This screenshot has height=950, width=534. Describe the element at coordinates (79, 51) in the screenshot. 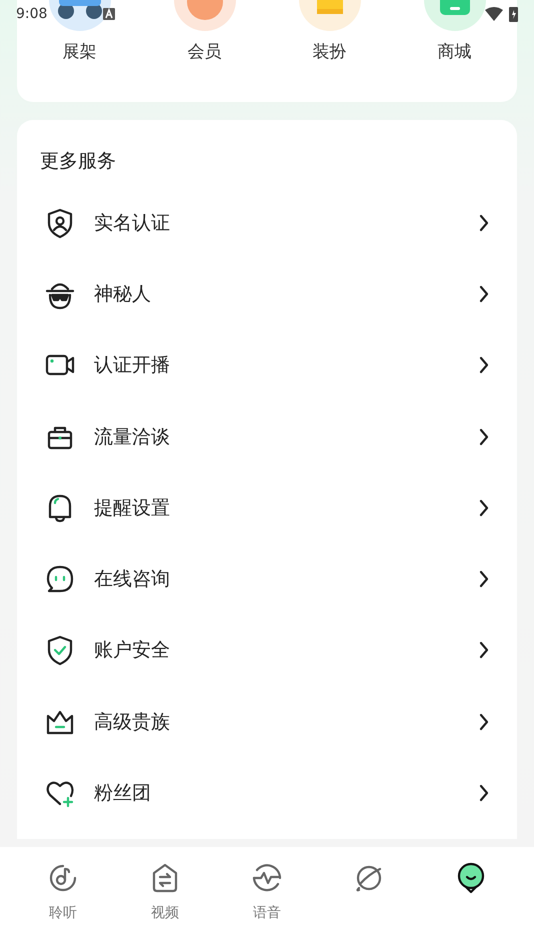

I see `shortcut-label: 展架` at that location.